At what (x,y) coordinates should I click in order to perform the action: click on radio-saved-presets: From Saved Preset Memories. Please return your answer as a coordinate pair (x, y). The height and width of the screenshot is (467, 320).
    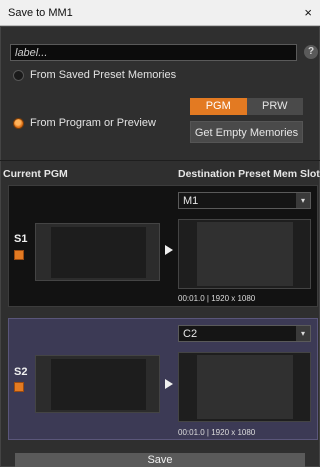
    Looking at the image, I should click on (94, 75).